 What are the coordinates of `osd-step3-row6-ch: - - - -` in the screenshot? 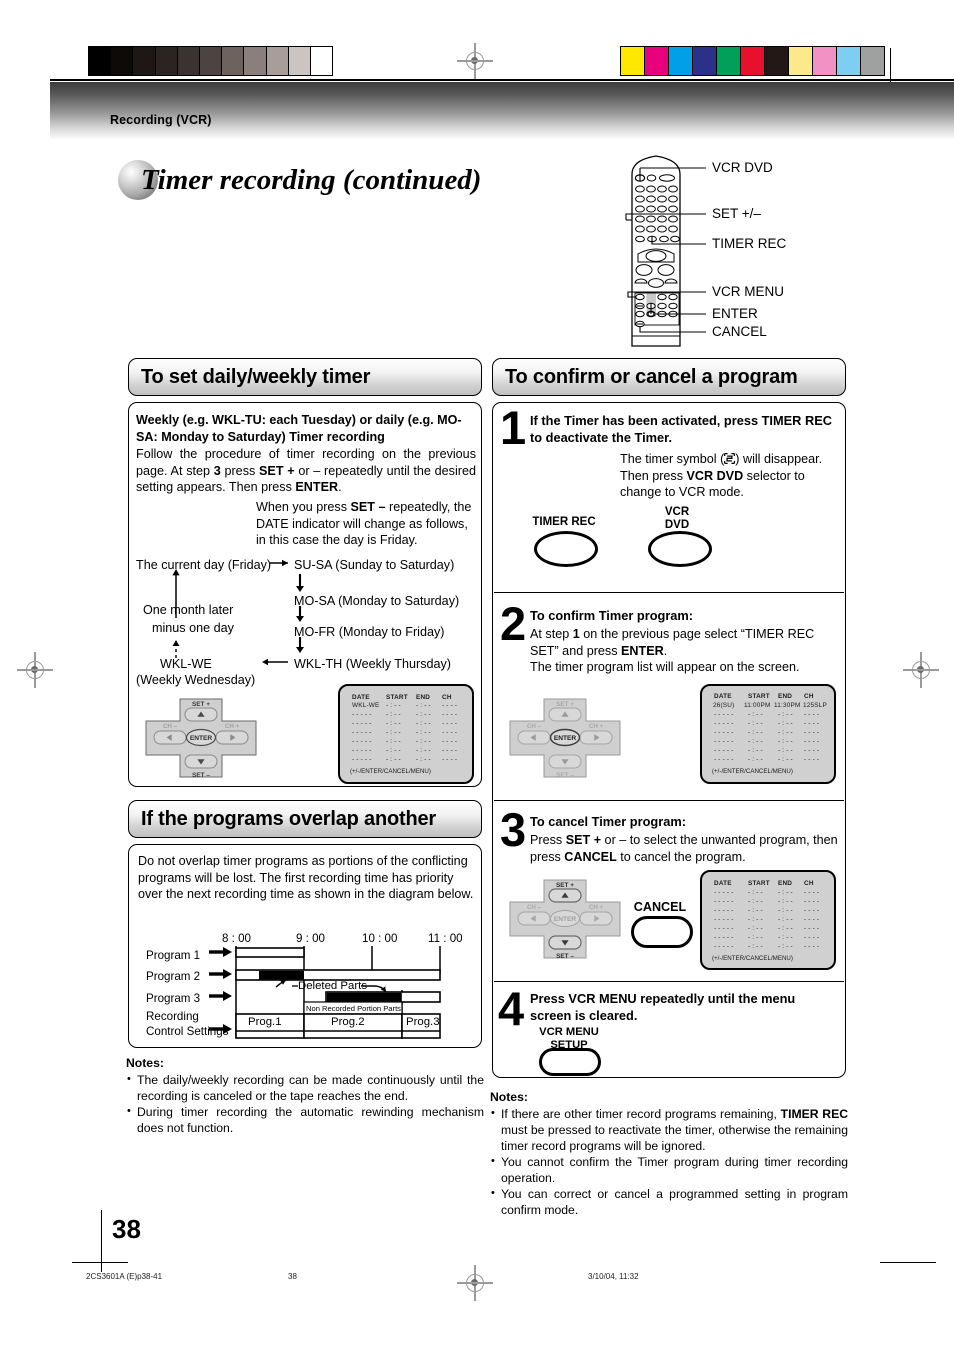 It's located at (812, 946).